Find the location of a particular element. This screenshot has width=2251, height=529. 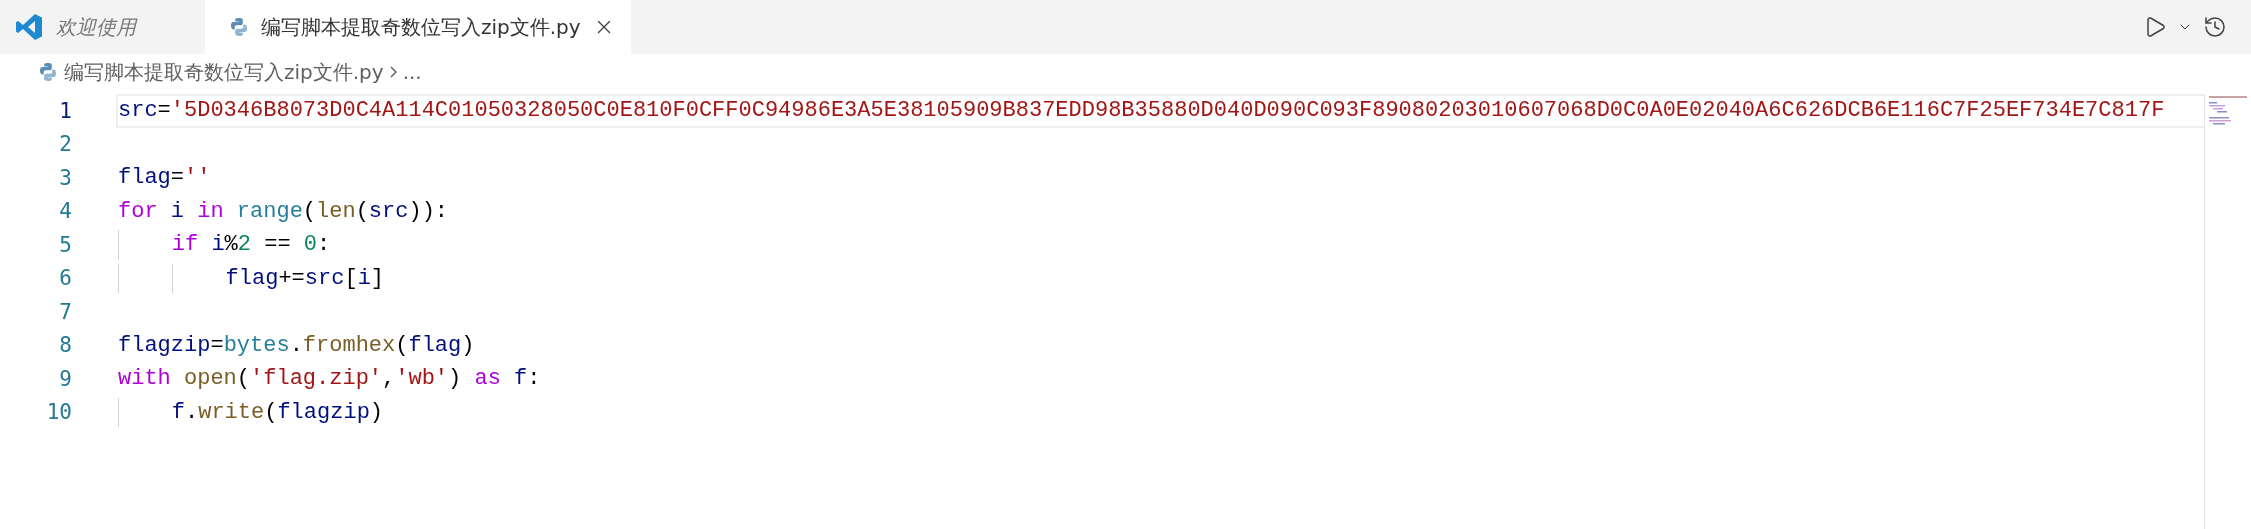

code-token: += is located at coordinates (291, 278).